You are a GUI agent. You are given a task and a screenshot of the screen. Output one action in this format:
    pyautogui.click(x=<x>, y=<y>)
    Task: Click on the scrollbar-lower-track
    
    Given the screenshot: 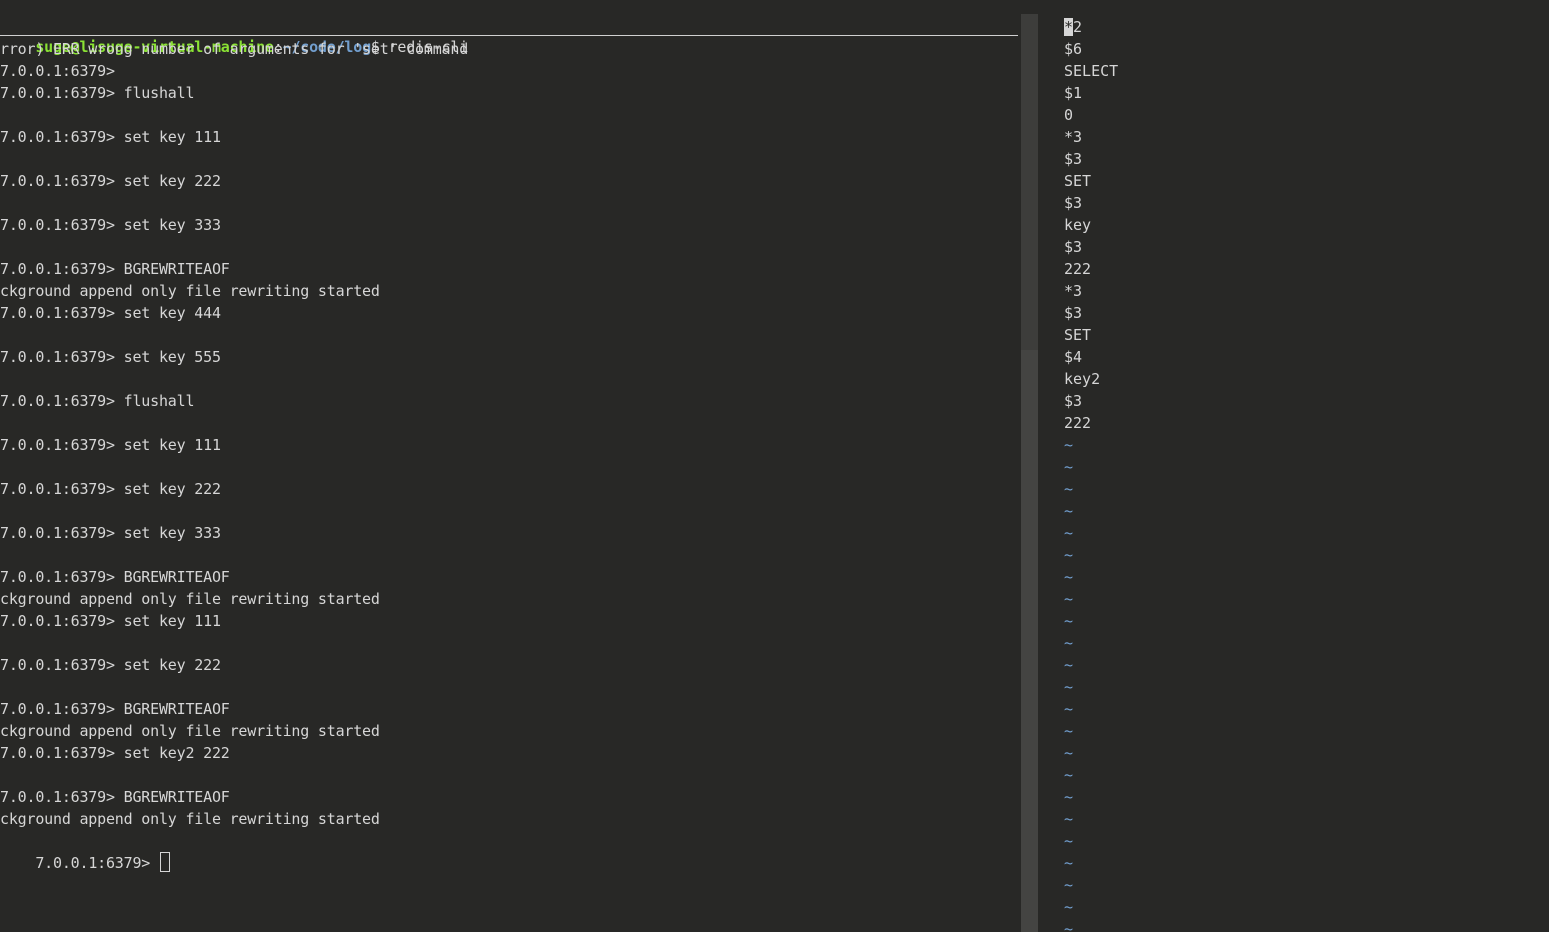 What is the action you would take?
    pyautogui.click(x=1029, y=641)
    